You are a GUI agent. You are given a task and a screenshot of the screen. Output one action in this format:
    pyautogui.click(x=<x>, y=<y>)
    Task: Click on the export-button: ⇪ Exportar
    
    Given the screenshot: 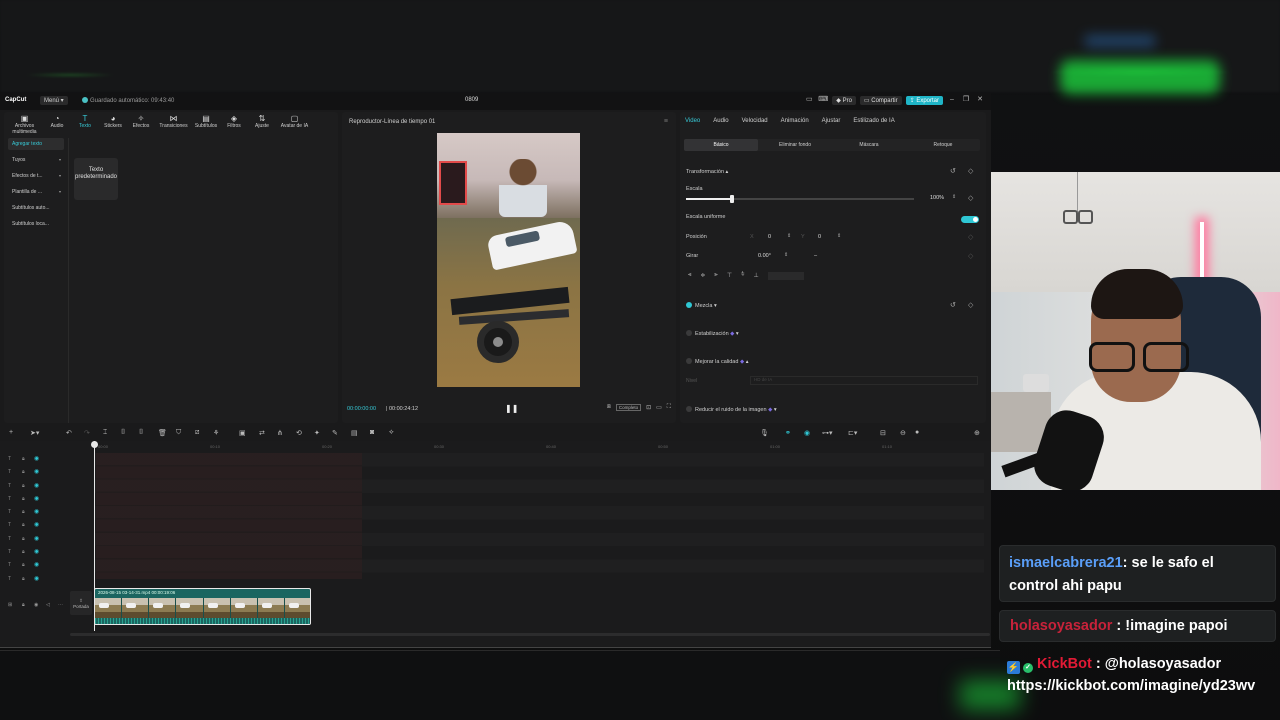 What is the action you would take?
    pyautogui.click(x=924, y=100)
    